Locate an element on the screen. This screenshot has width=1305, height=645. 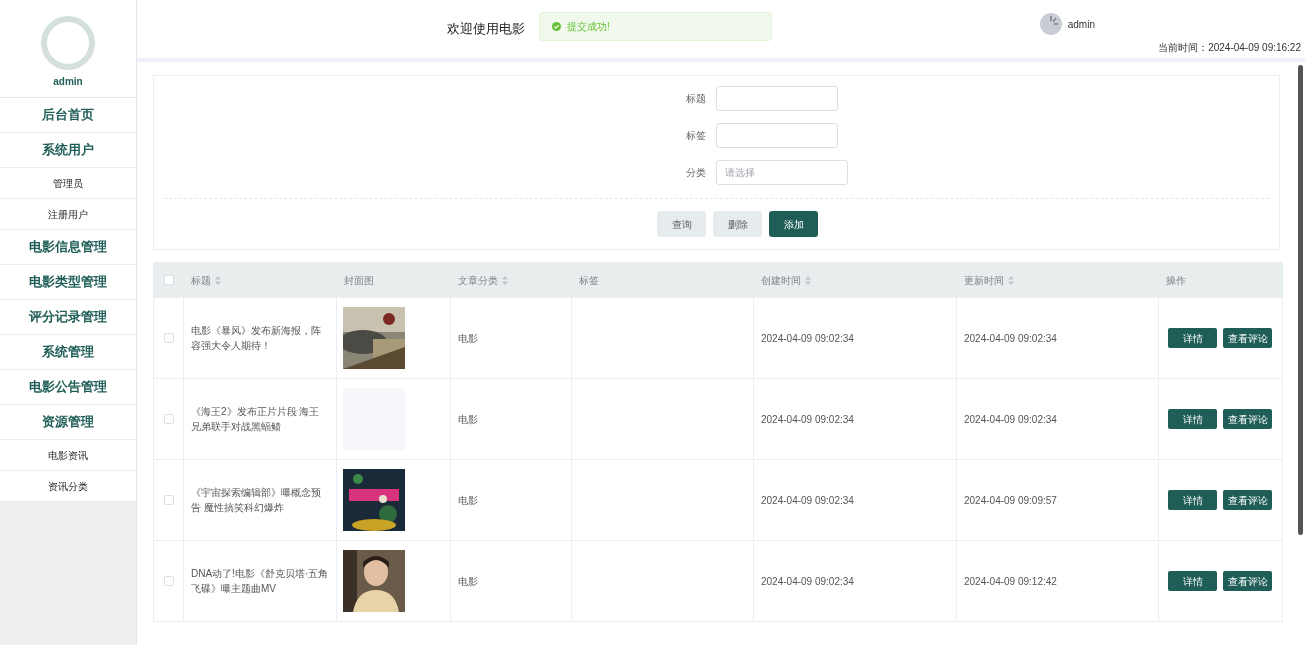
table-cell-text: 2024-04-09 09:09:57 is located at coordinates (1010, 500).